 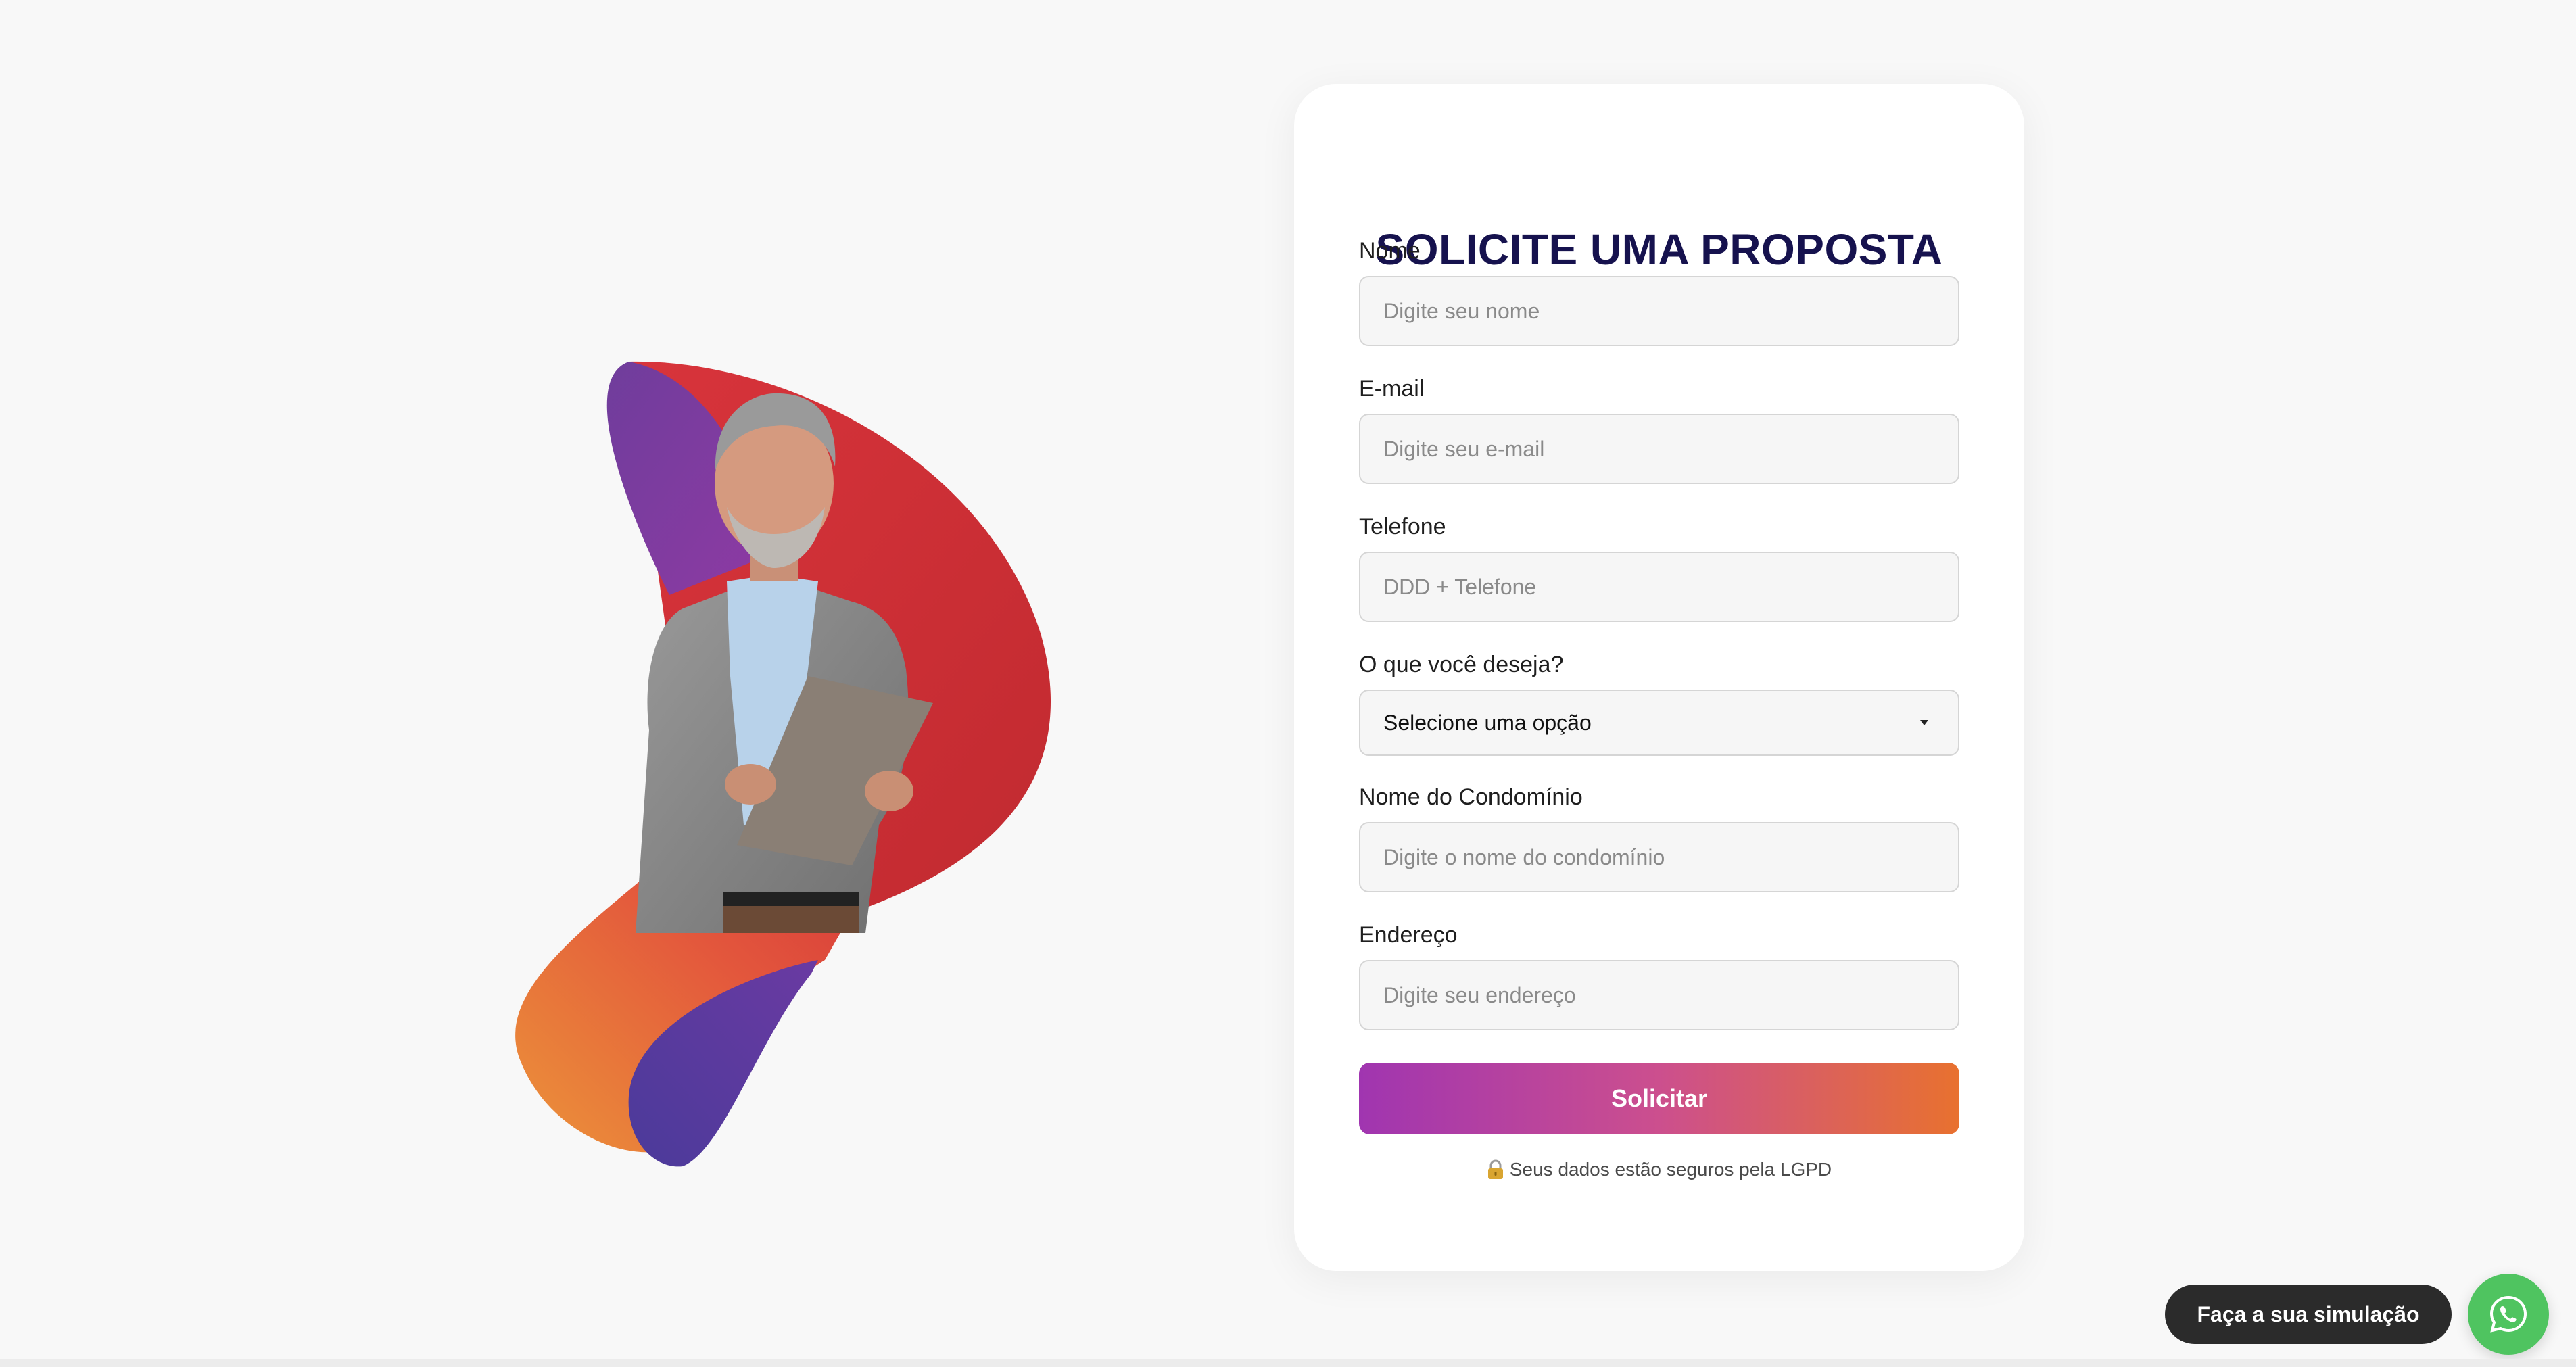 What do you see at coordinates (2308, 1315) in the screenshot?
I see `simulation-pill: Faça a sua simulação` at bounding box center [2308, 1315].